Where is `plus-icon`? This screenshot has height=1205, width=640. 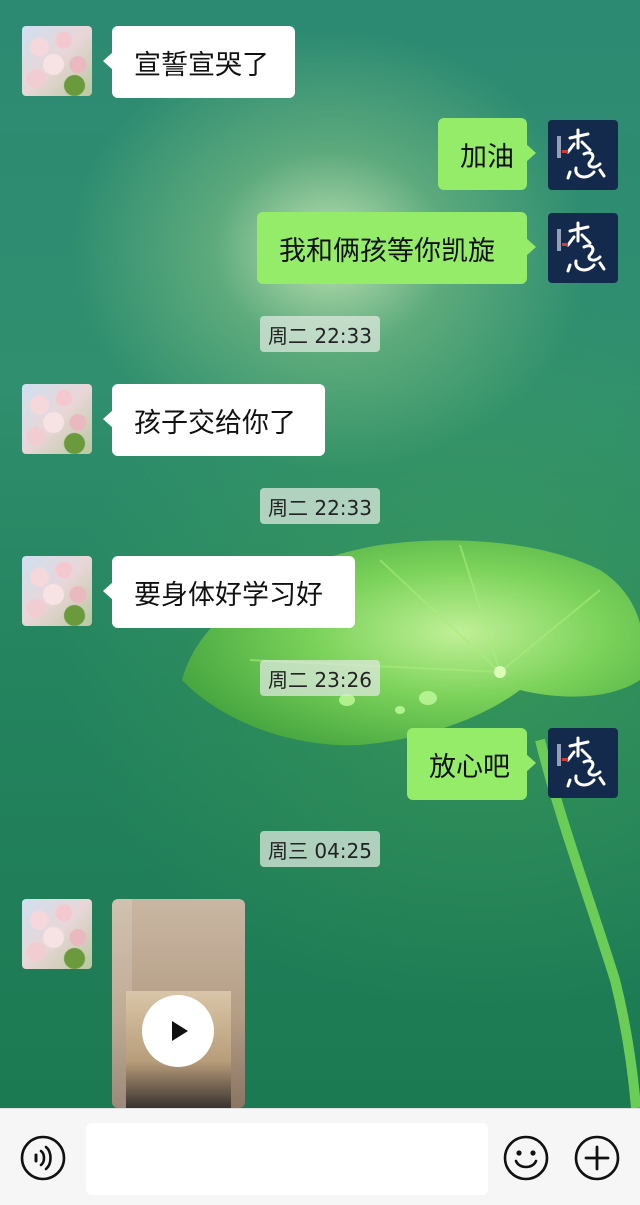
plus-icon is located at coordinates (597, 1158).